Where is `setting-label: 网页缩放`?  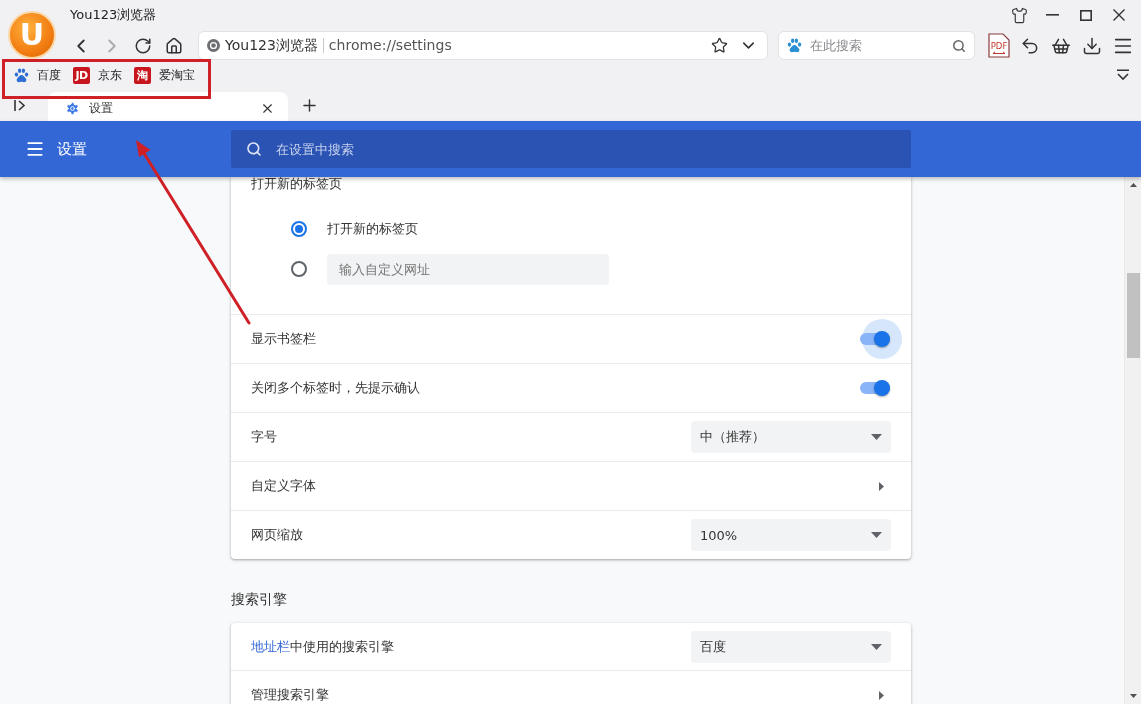
setting-label: 网页缩放 is located at coordinates (277, 535).